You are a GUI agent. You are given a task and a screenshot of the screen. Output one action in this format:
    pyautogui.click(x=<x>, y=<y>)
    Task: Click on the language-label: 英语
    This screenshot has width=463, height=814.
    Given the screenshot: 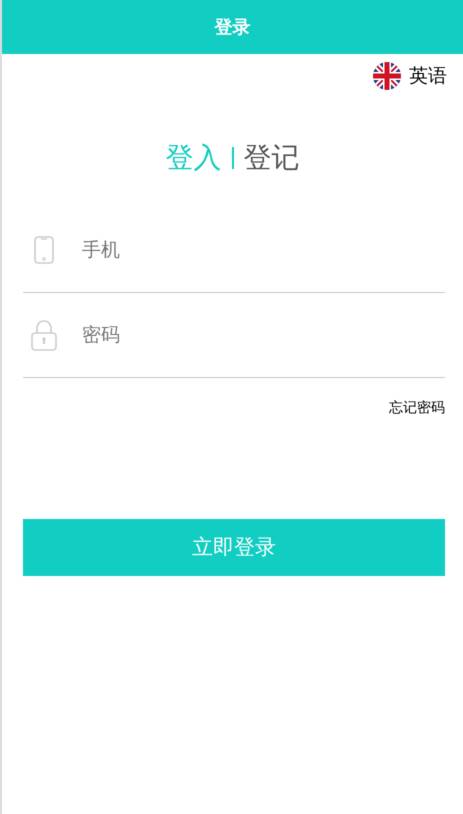 What is the action you would take?
    pyautogui.click(x=428, y=76)
    